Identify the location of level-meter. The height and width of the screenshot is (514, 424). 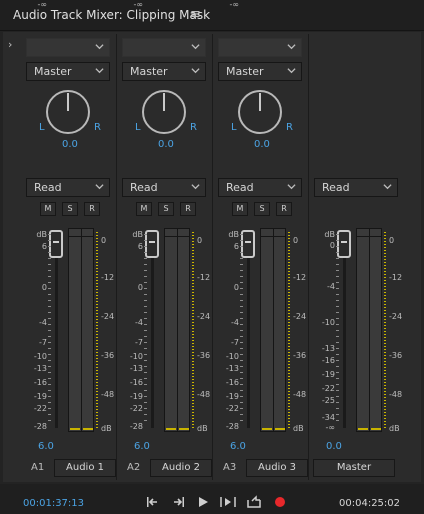
(273, 330).